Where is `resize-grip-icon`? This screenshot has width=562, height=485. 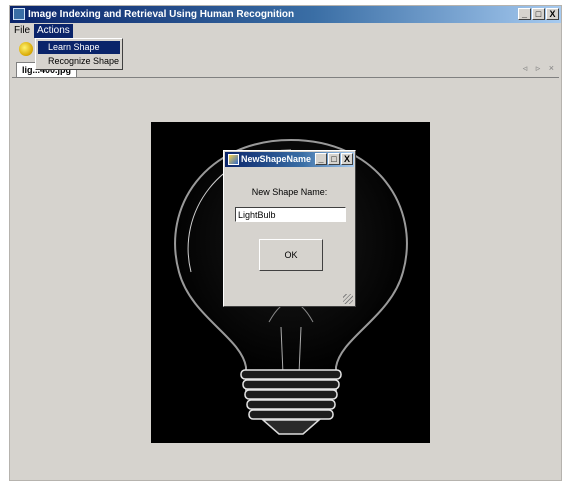
resize-grip-icon is located at coordinates (348, 299).